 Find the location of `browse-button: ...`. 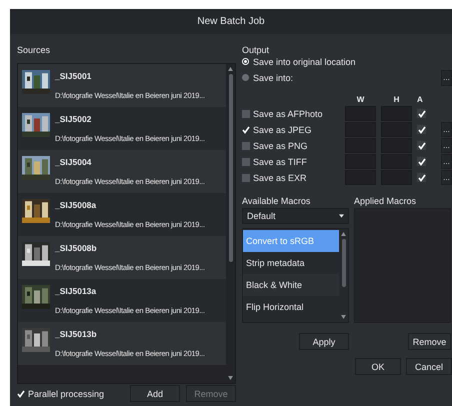

browse-button: ... is located at coordinates (446, 78).